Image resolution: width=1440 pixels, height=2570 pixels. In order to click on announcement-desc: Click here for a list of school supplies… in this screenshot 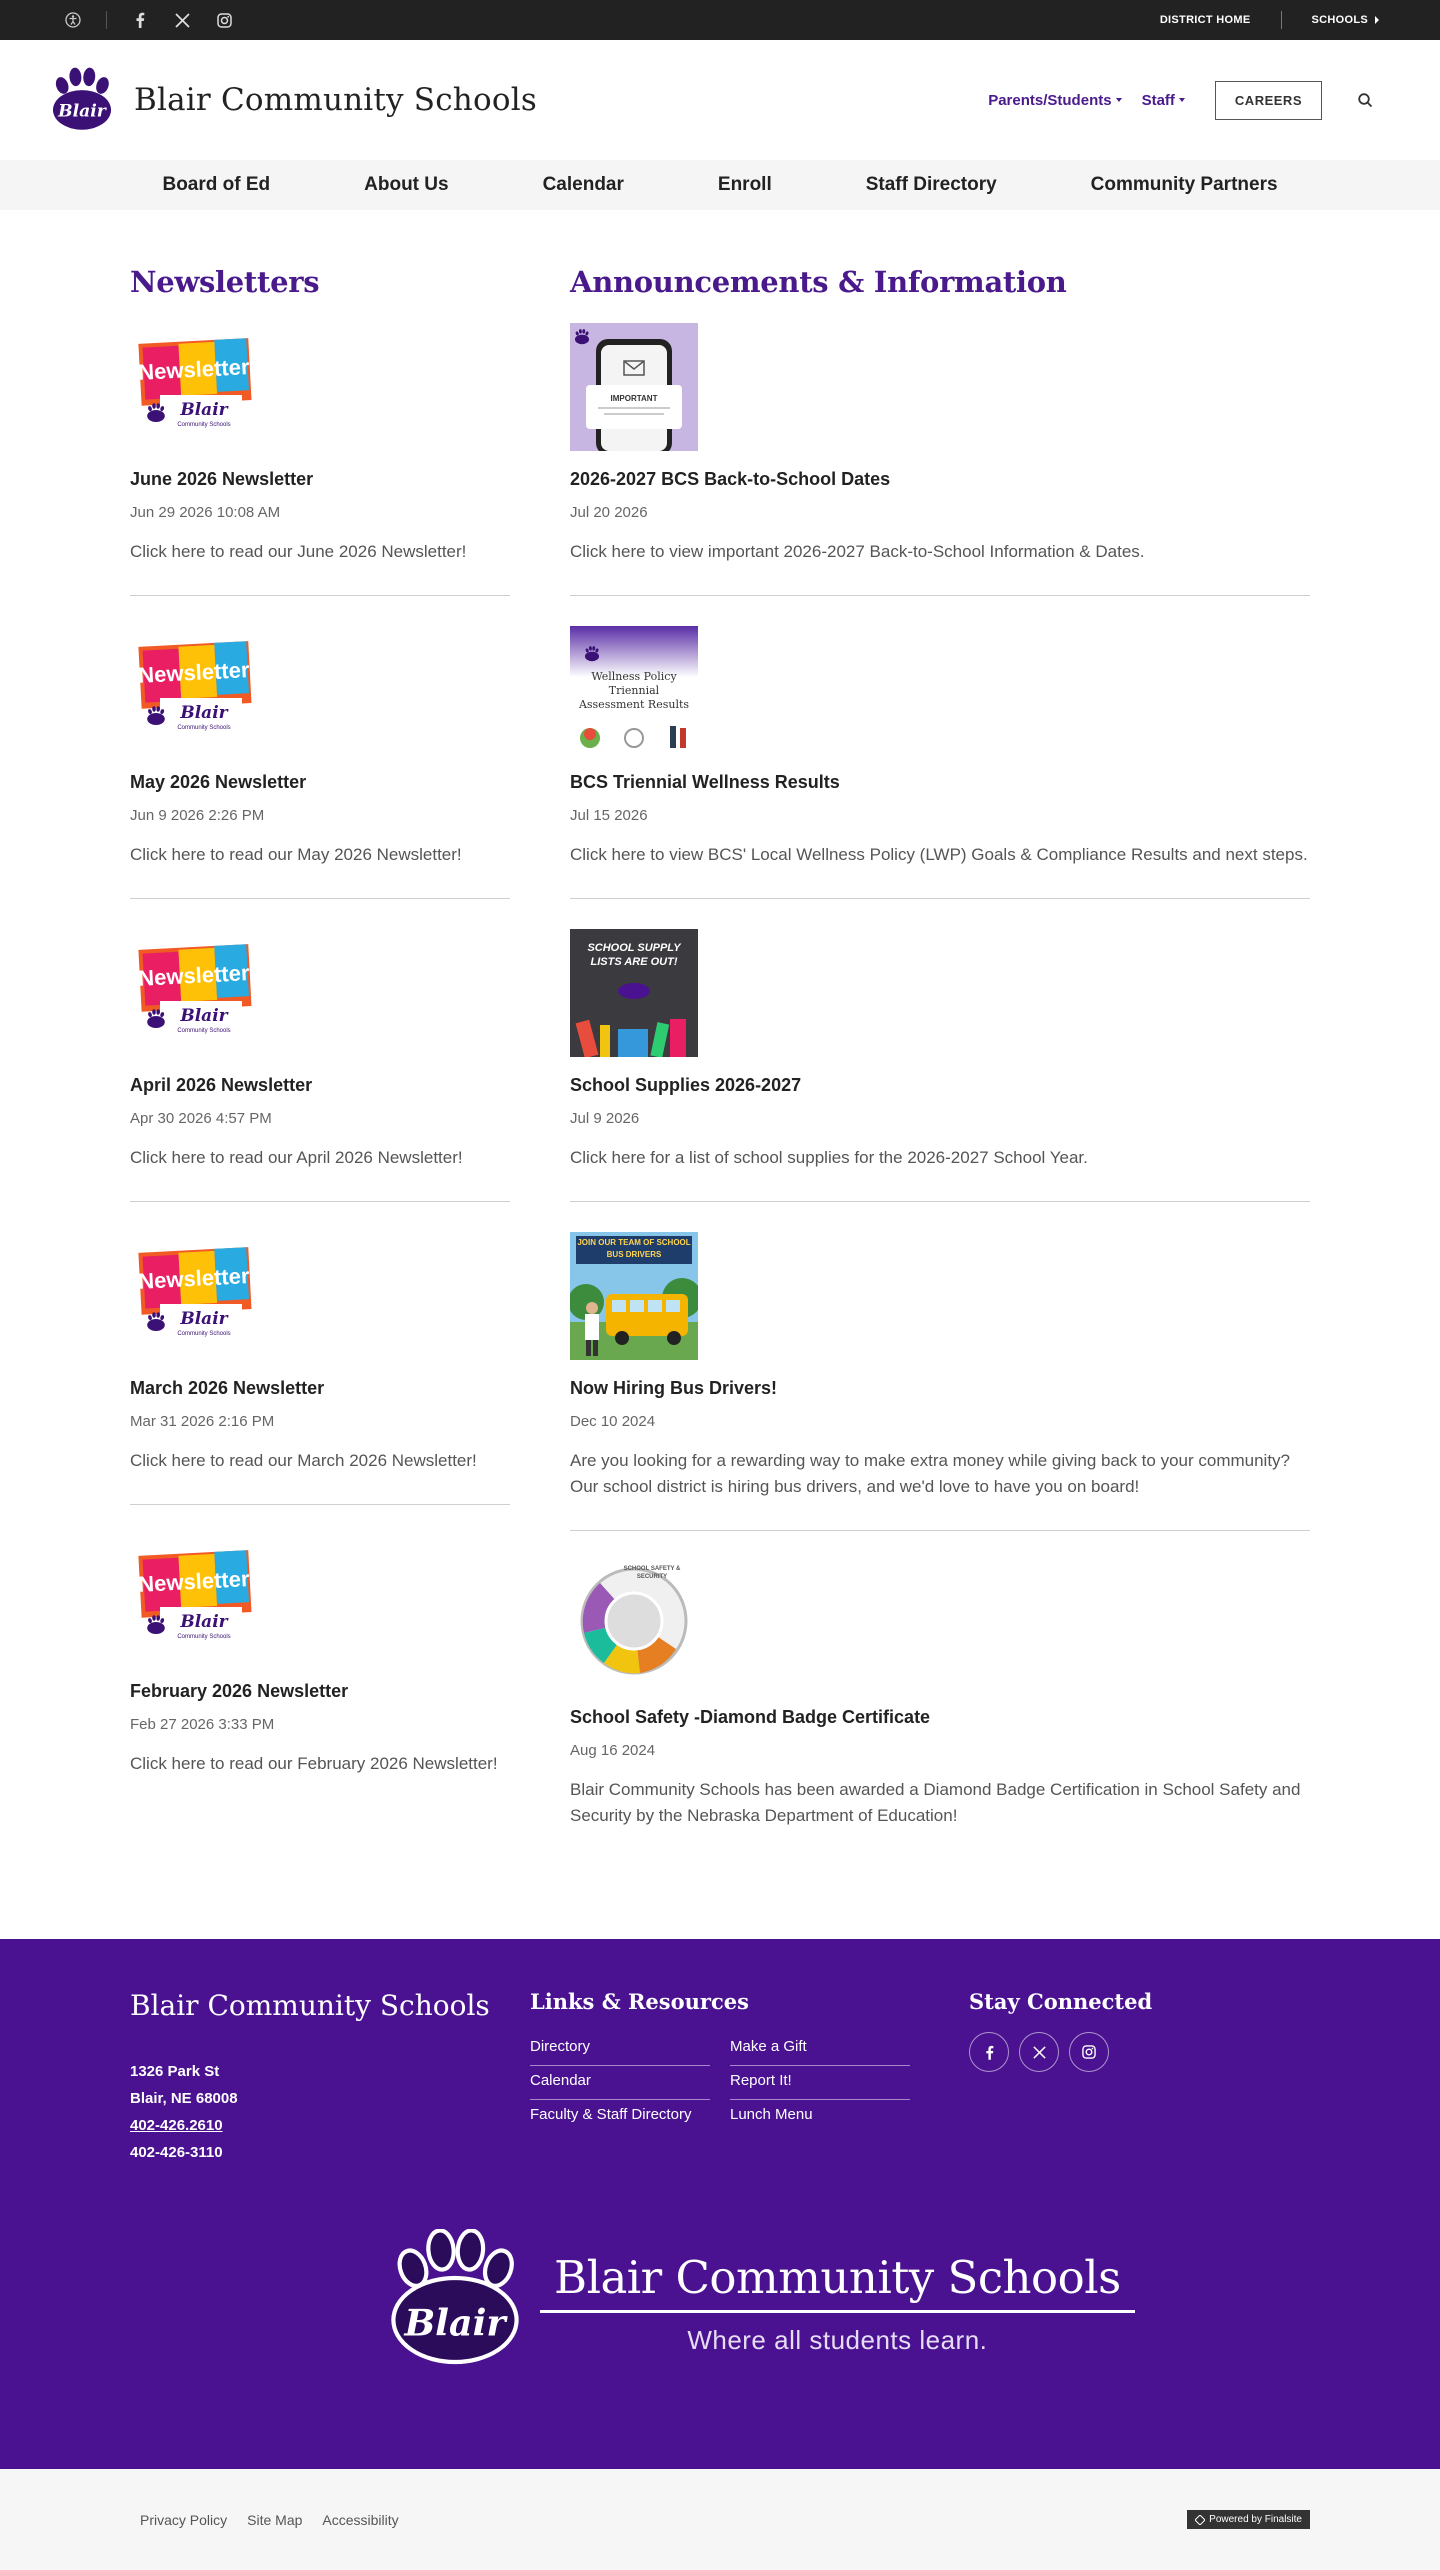, I will do `click(829, 1157)`.